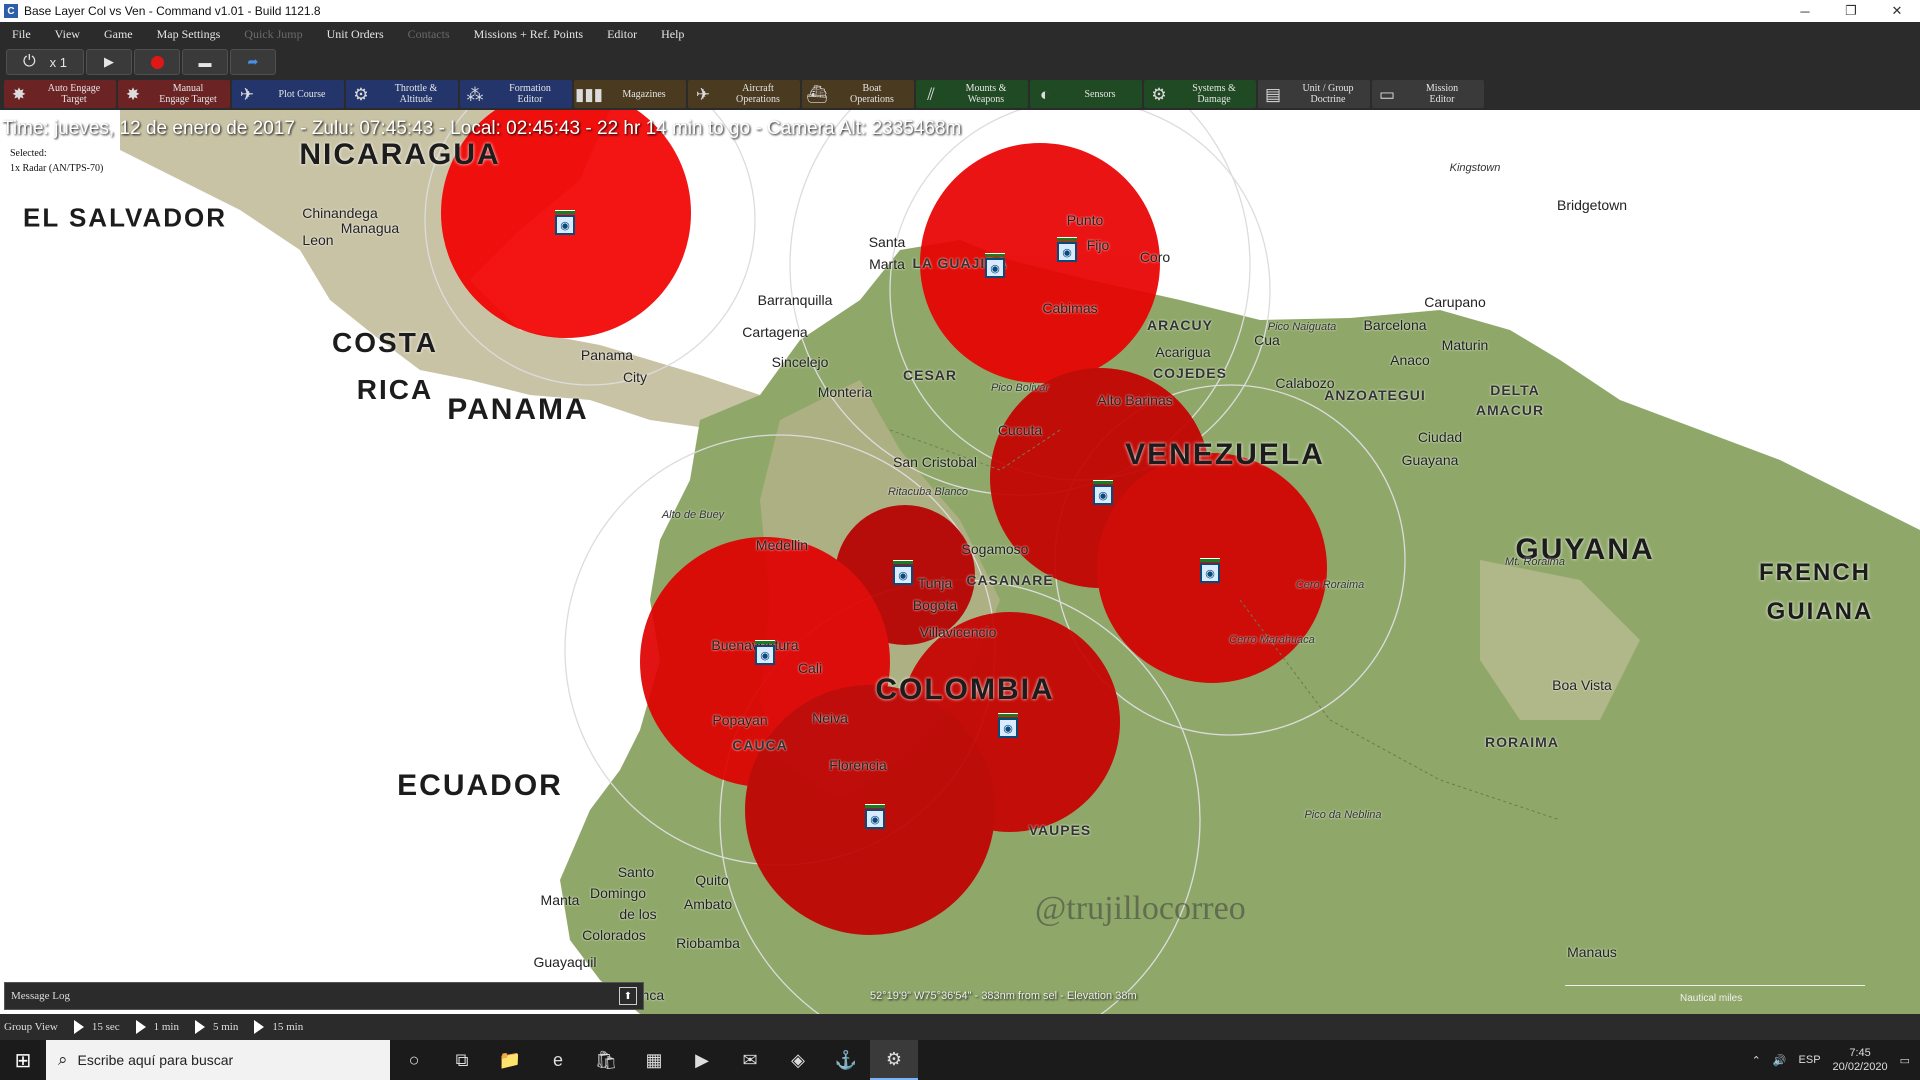 The width and height of the screenshot is (1920, 1080). What do you see at coordinates (96, 1027) in the screenshot?
I see `group-view-step: 15 sec` at bounding box center [96, 1027].